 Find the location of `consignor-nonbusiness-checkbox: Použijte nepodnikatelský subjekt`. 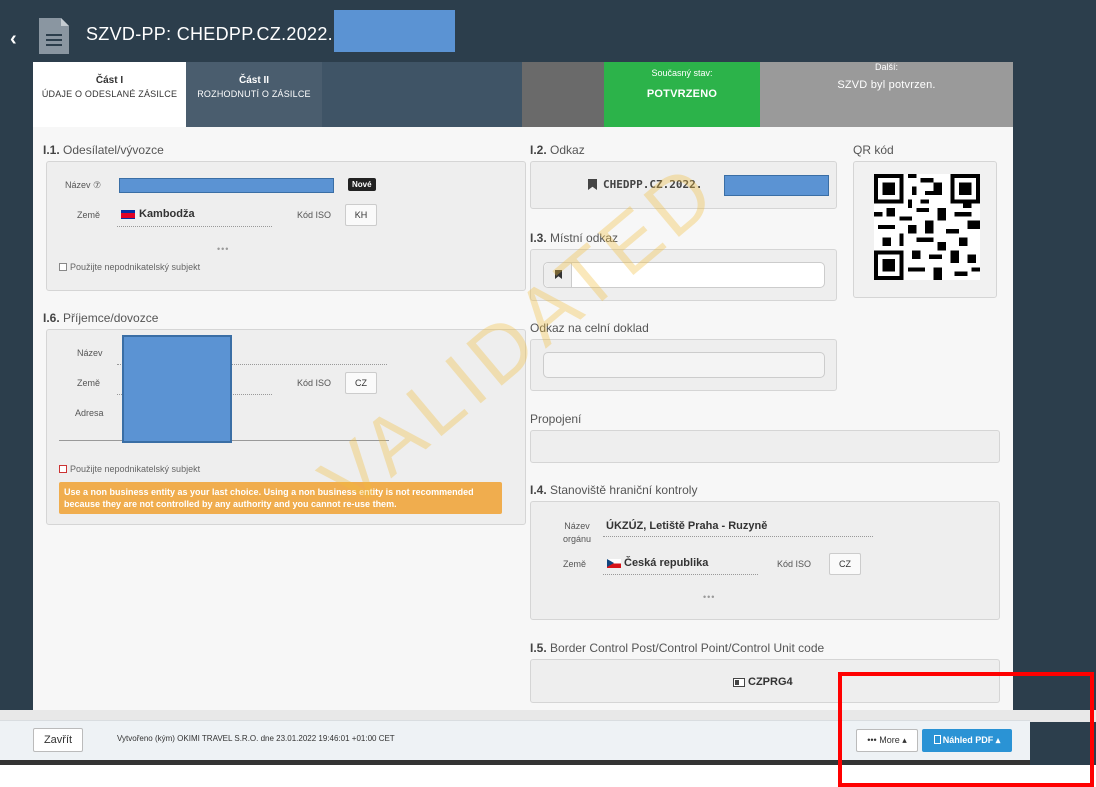

consignor-nonbusiness-checkbox: Použijte nepodnikatelský subjekt is located at coordinates (129, 267).